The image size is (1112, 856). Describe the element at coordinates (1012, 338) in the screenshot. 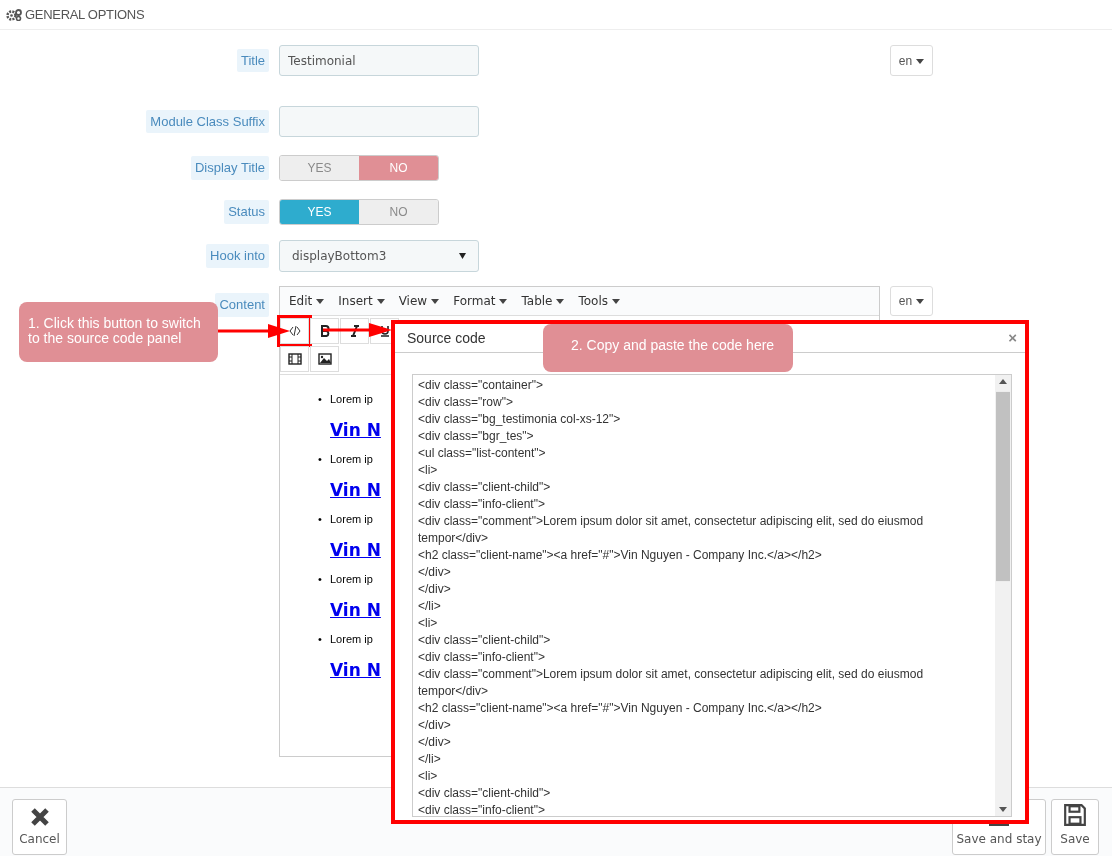

I see `close-button: ×` at that location.